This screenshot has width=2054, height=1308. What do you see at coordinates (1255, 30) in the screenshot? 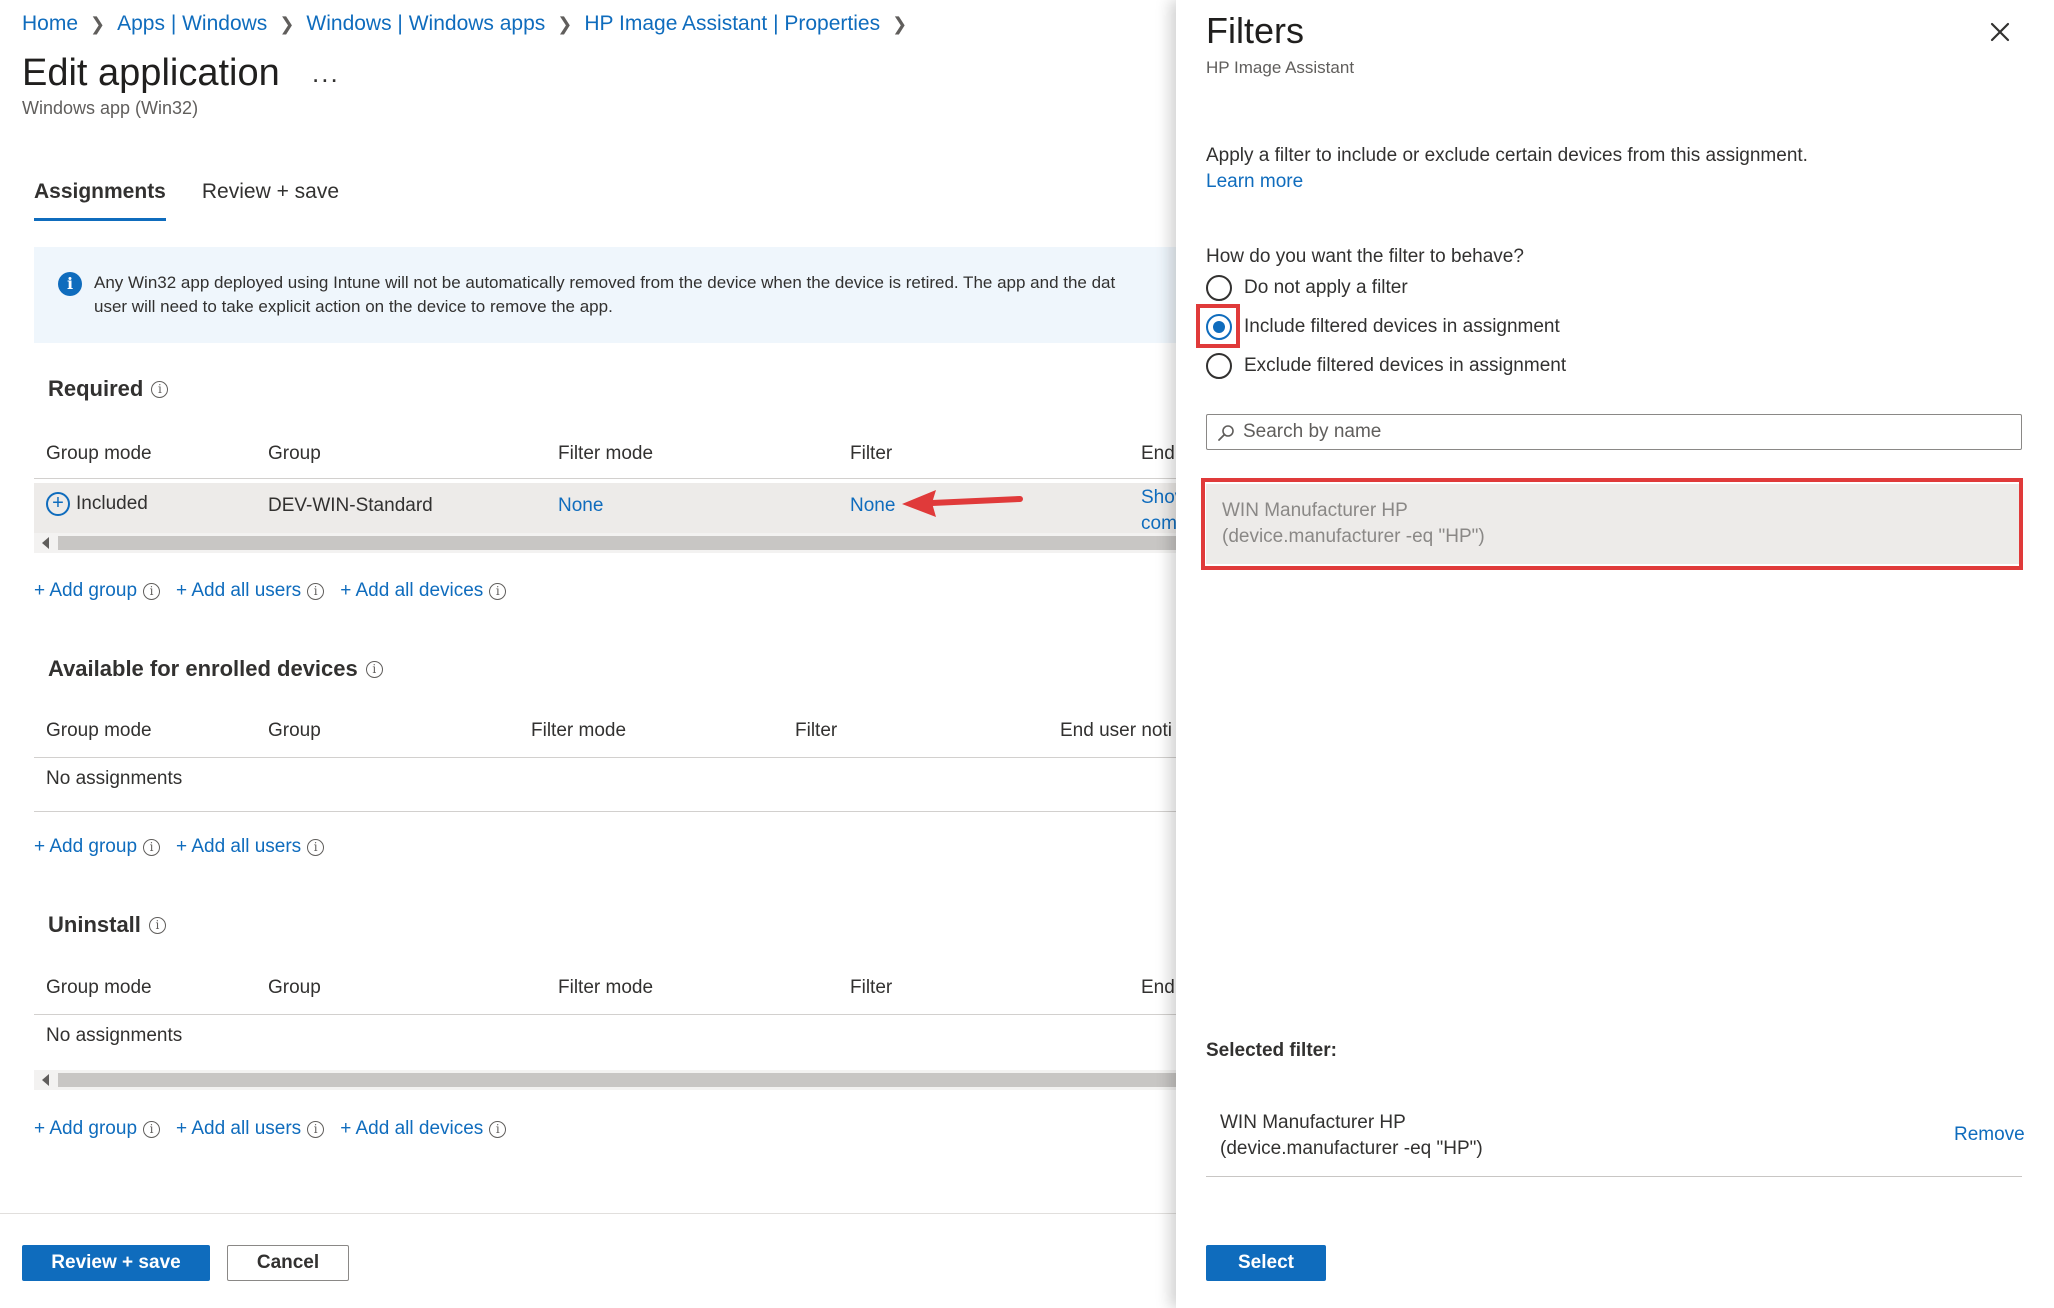
I see `panel-title: Filters` at bounding box center [1255, 30].